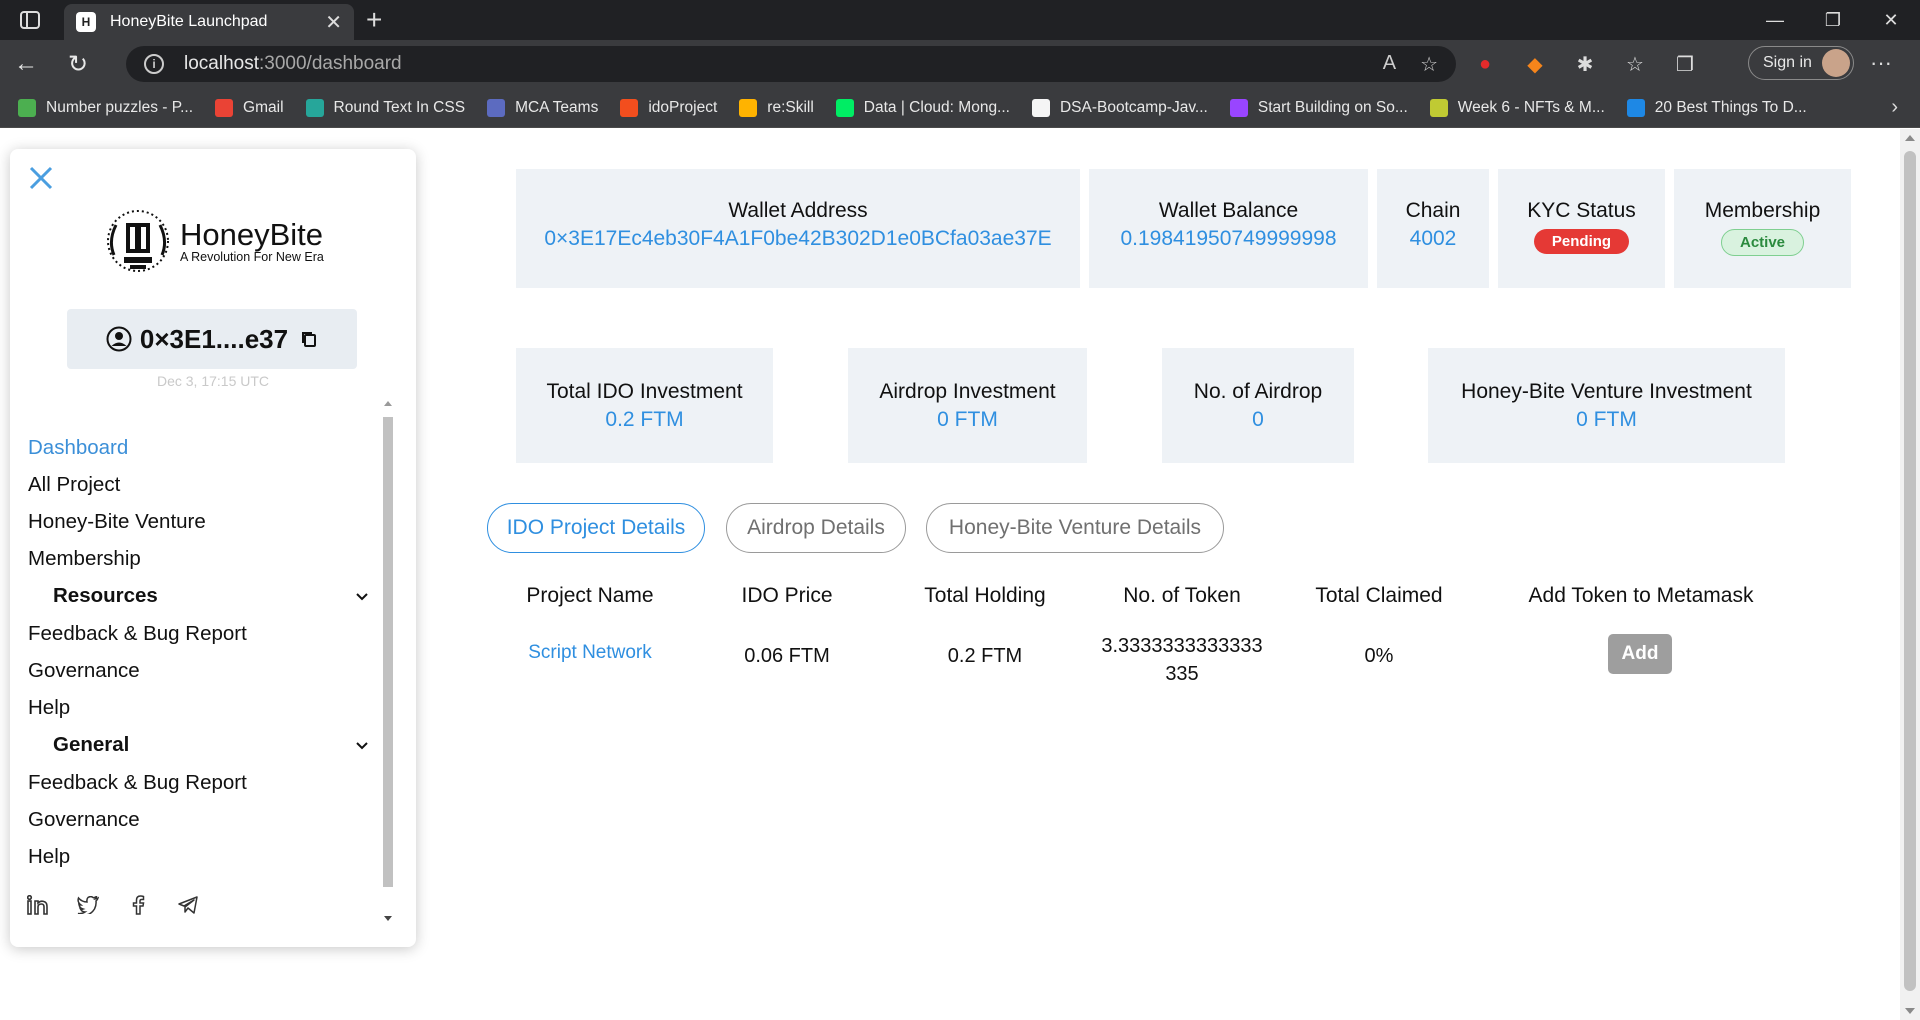  I want to click on profile-avatar, so click(1836, 63).